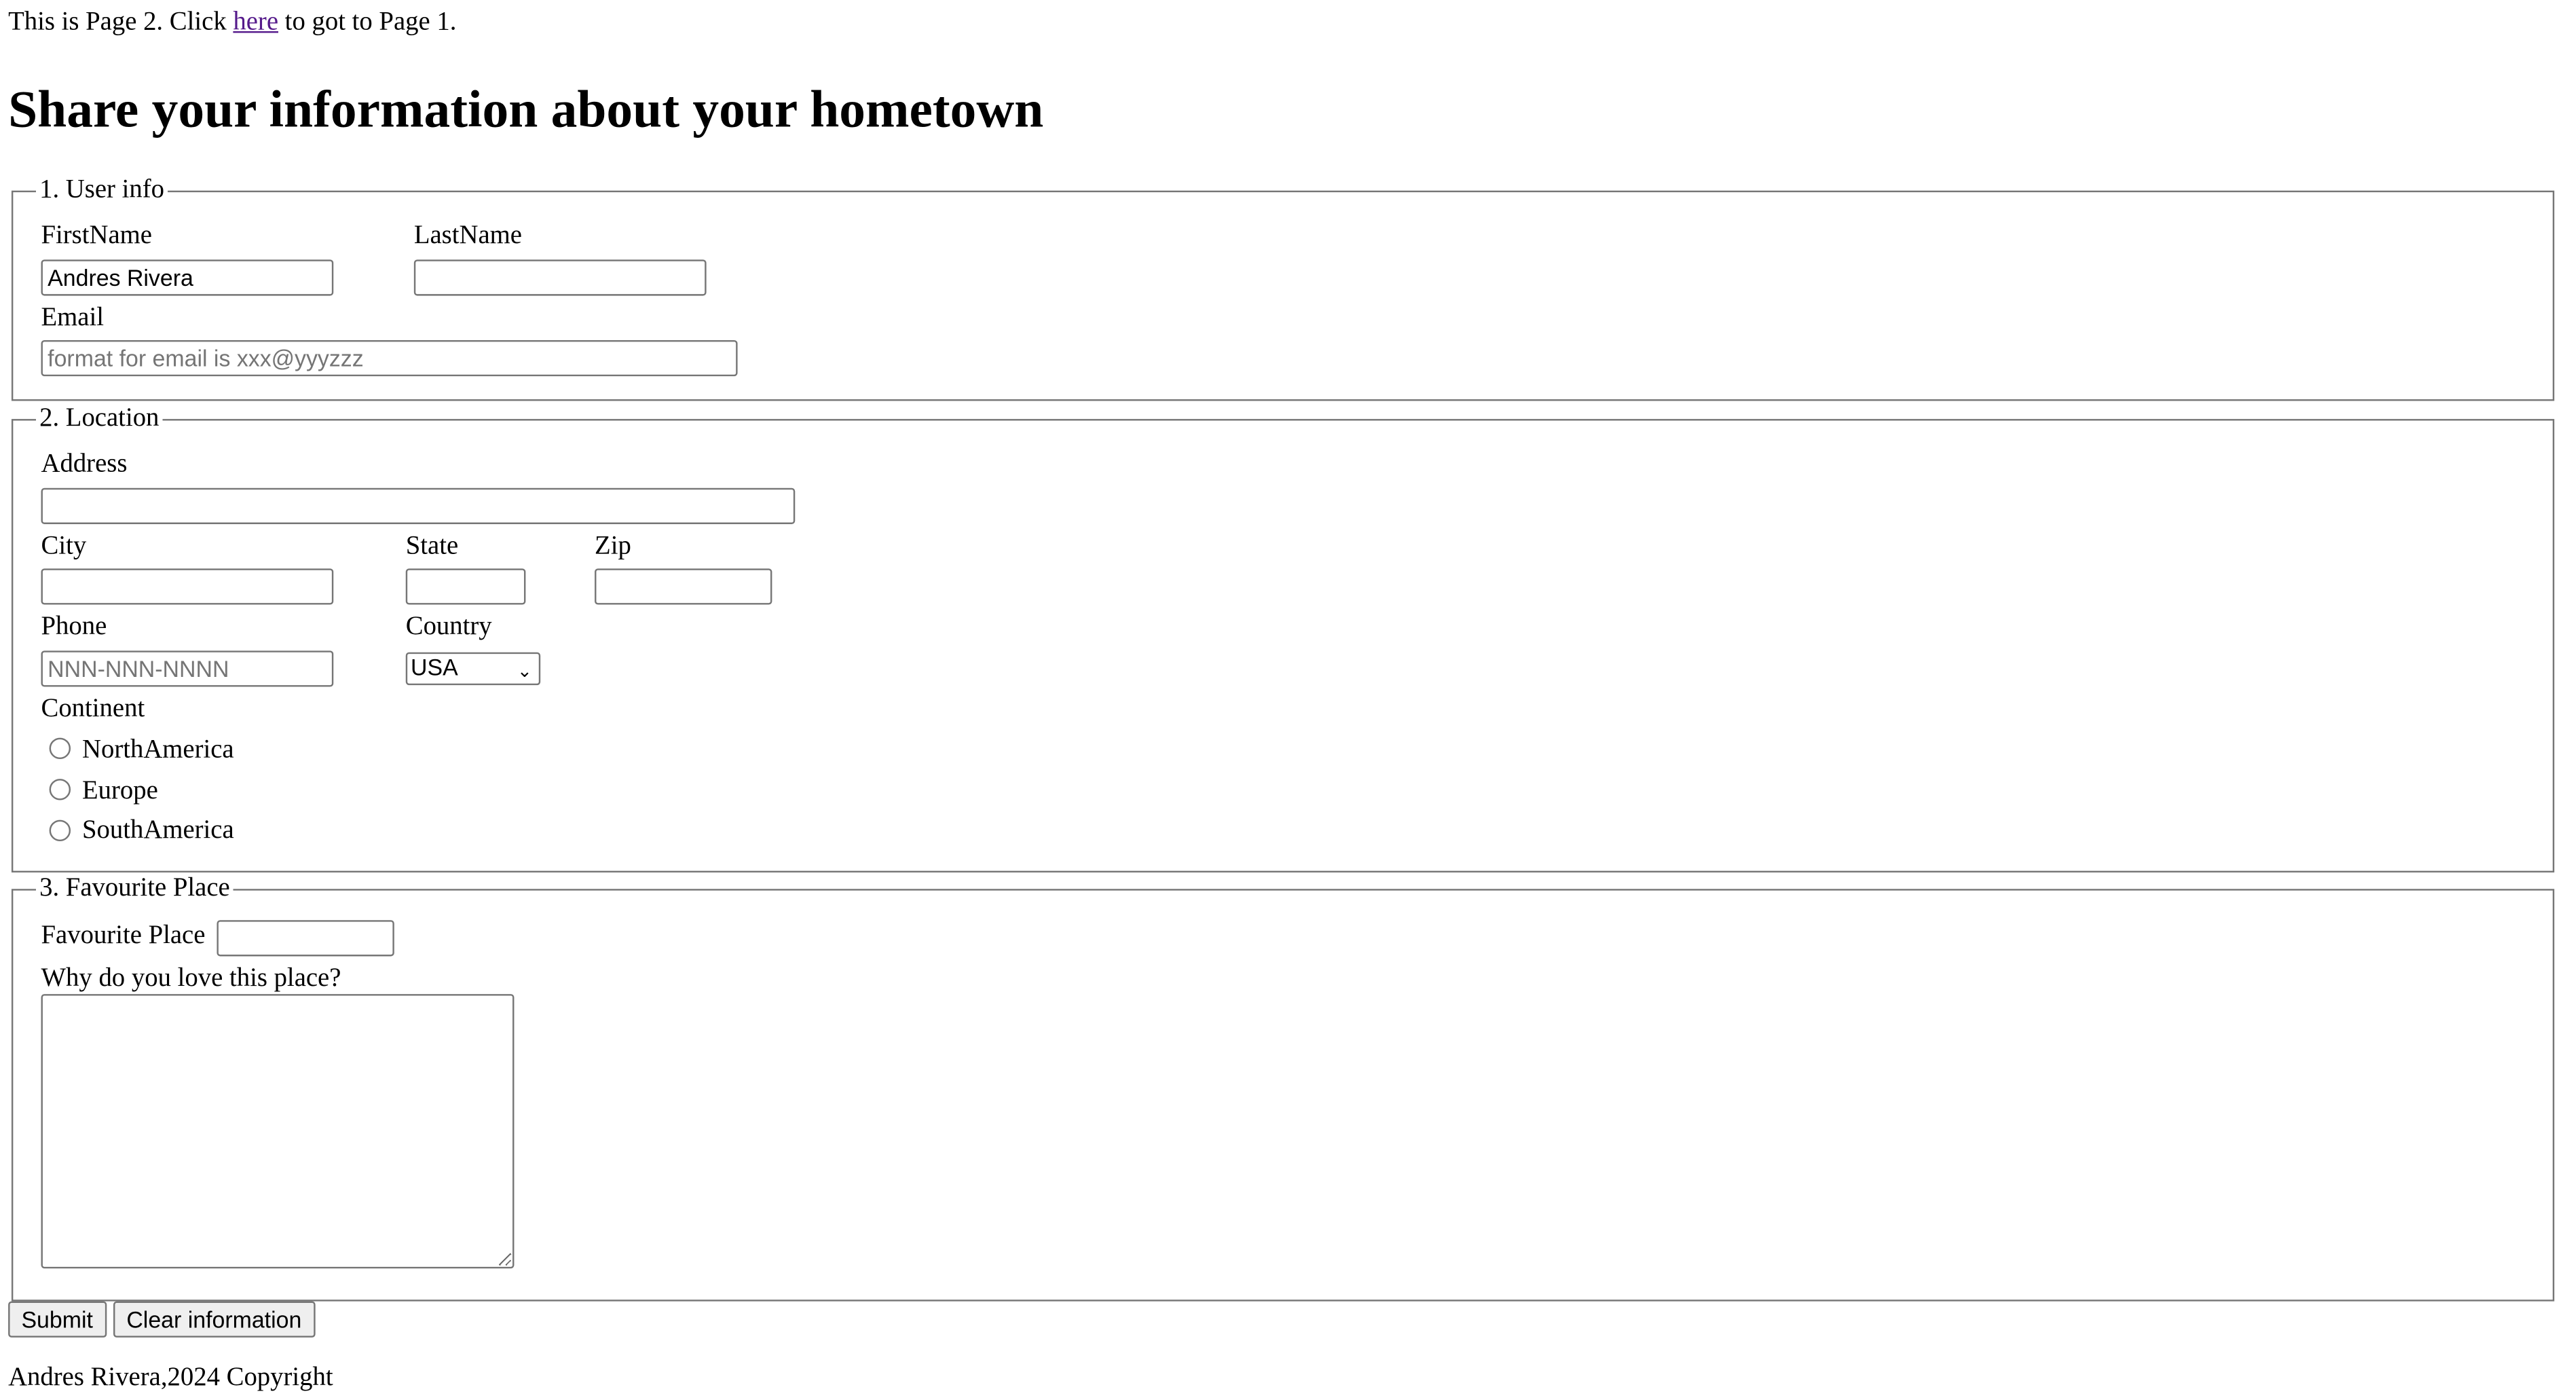  What do you see at coordinates (97, 235) in the screenshot?
I see `first-name-label: FirstName` at bounding box center [97, 235].